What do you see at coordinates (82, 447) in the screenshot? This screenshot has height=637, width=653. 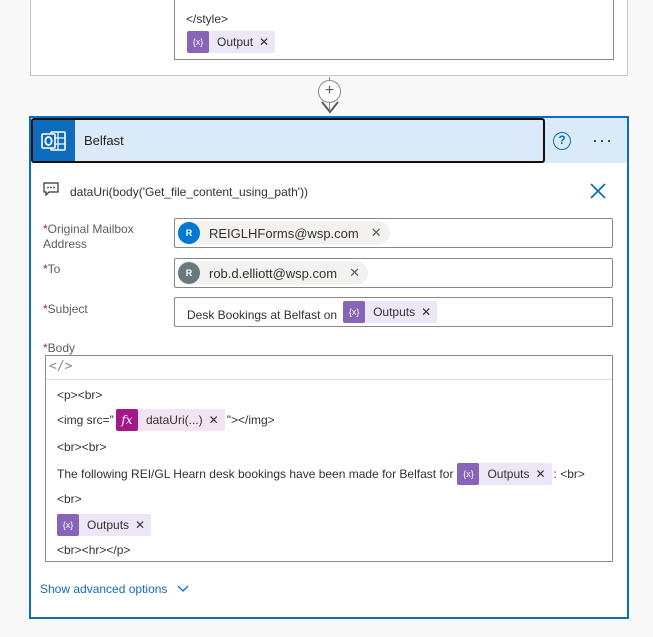 I see `body-line: <br><br>` at bounding box center [82, 447].